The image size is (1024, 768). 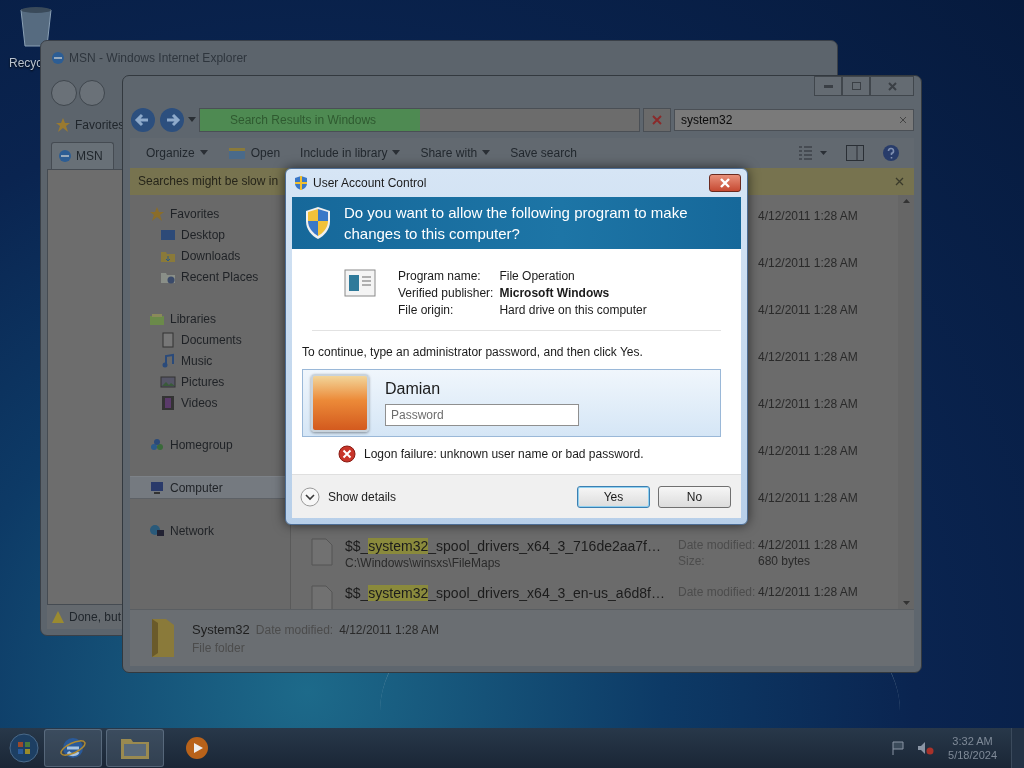 I want to click on back-button, so click(x=64, y=93).